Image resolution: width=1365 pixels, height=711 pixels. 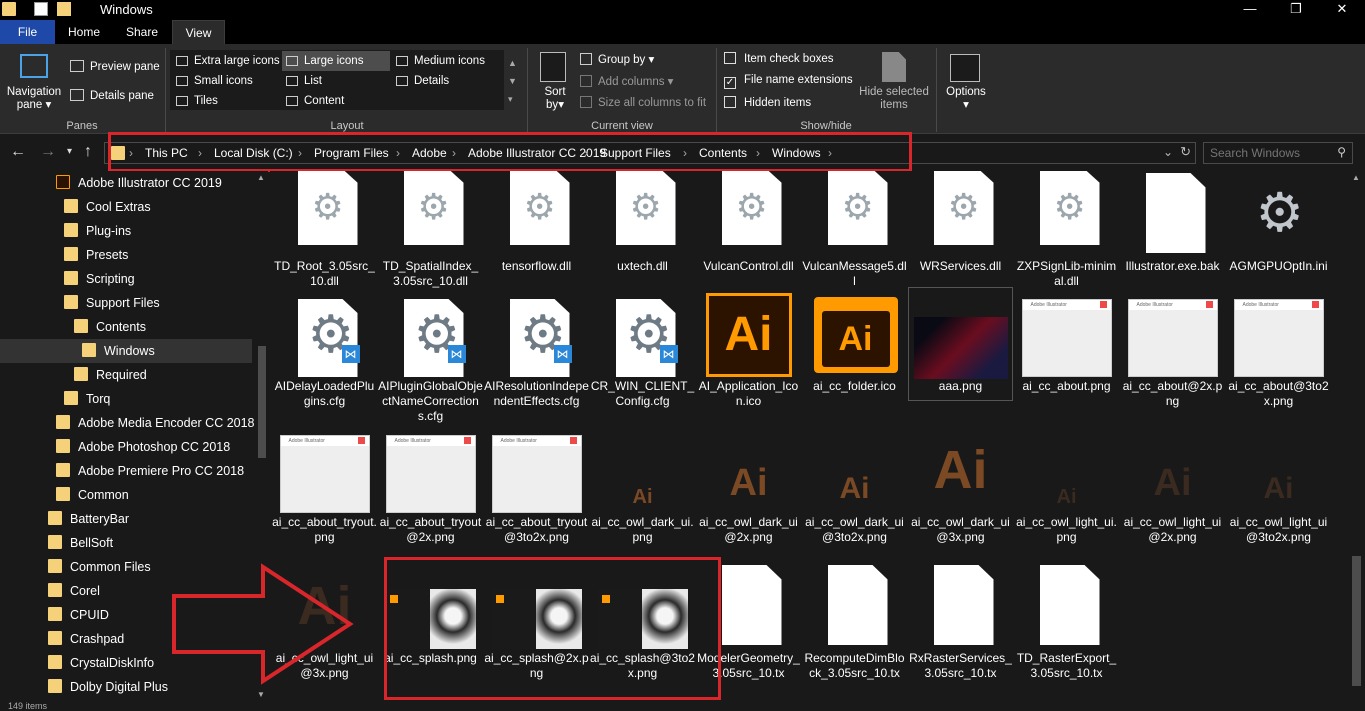 What do you see at coordinates (748, 485) in the screenshot?
I see `file-item: Ai ai_cc_owl_dark_ui@2x.png` at bounding box center [748, 485].